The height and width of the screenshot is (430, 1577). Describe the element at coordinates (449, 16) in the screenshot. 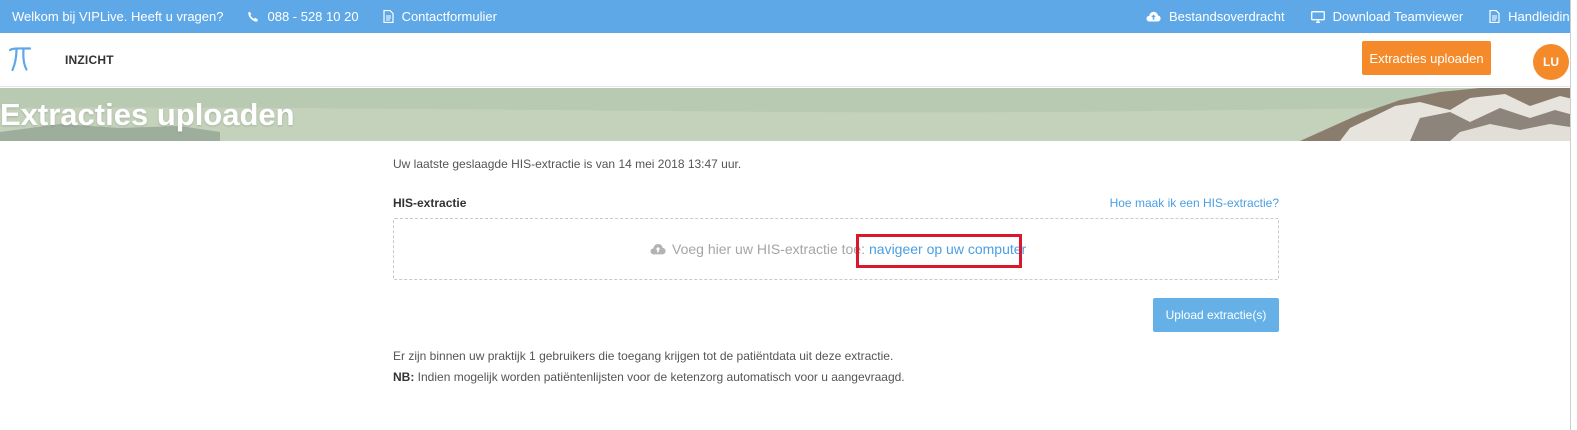

I see `contact-form-label: Contactformulier` at that location.